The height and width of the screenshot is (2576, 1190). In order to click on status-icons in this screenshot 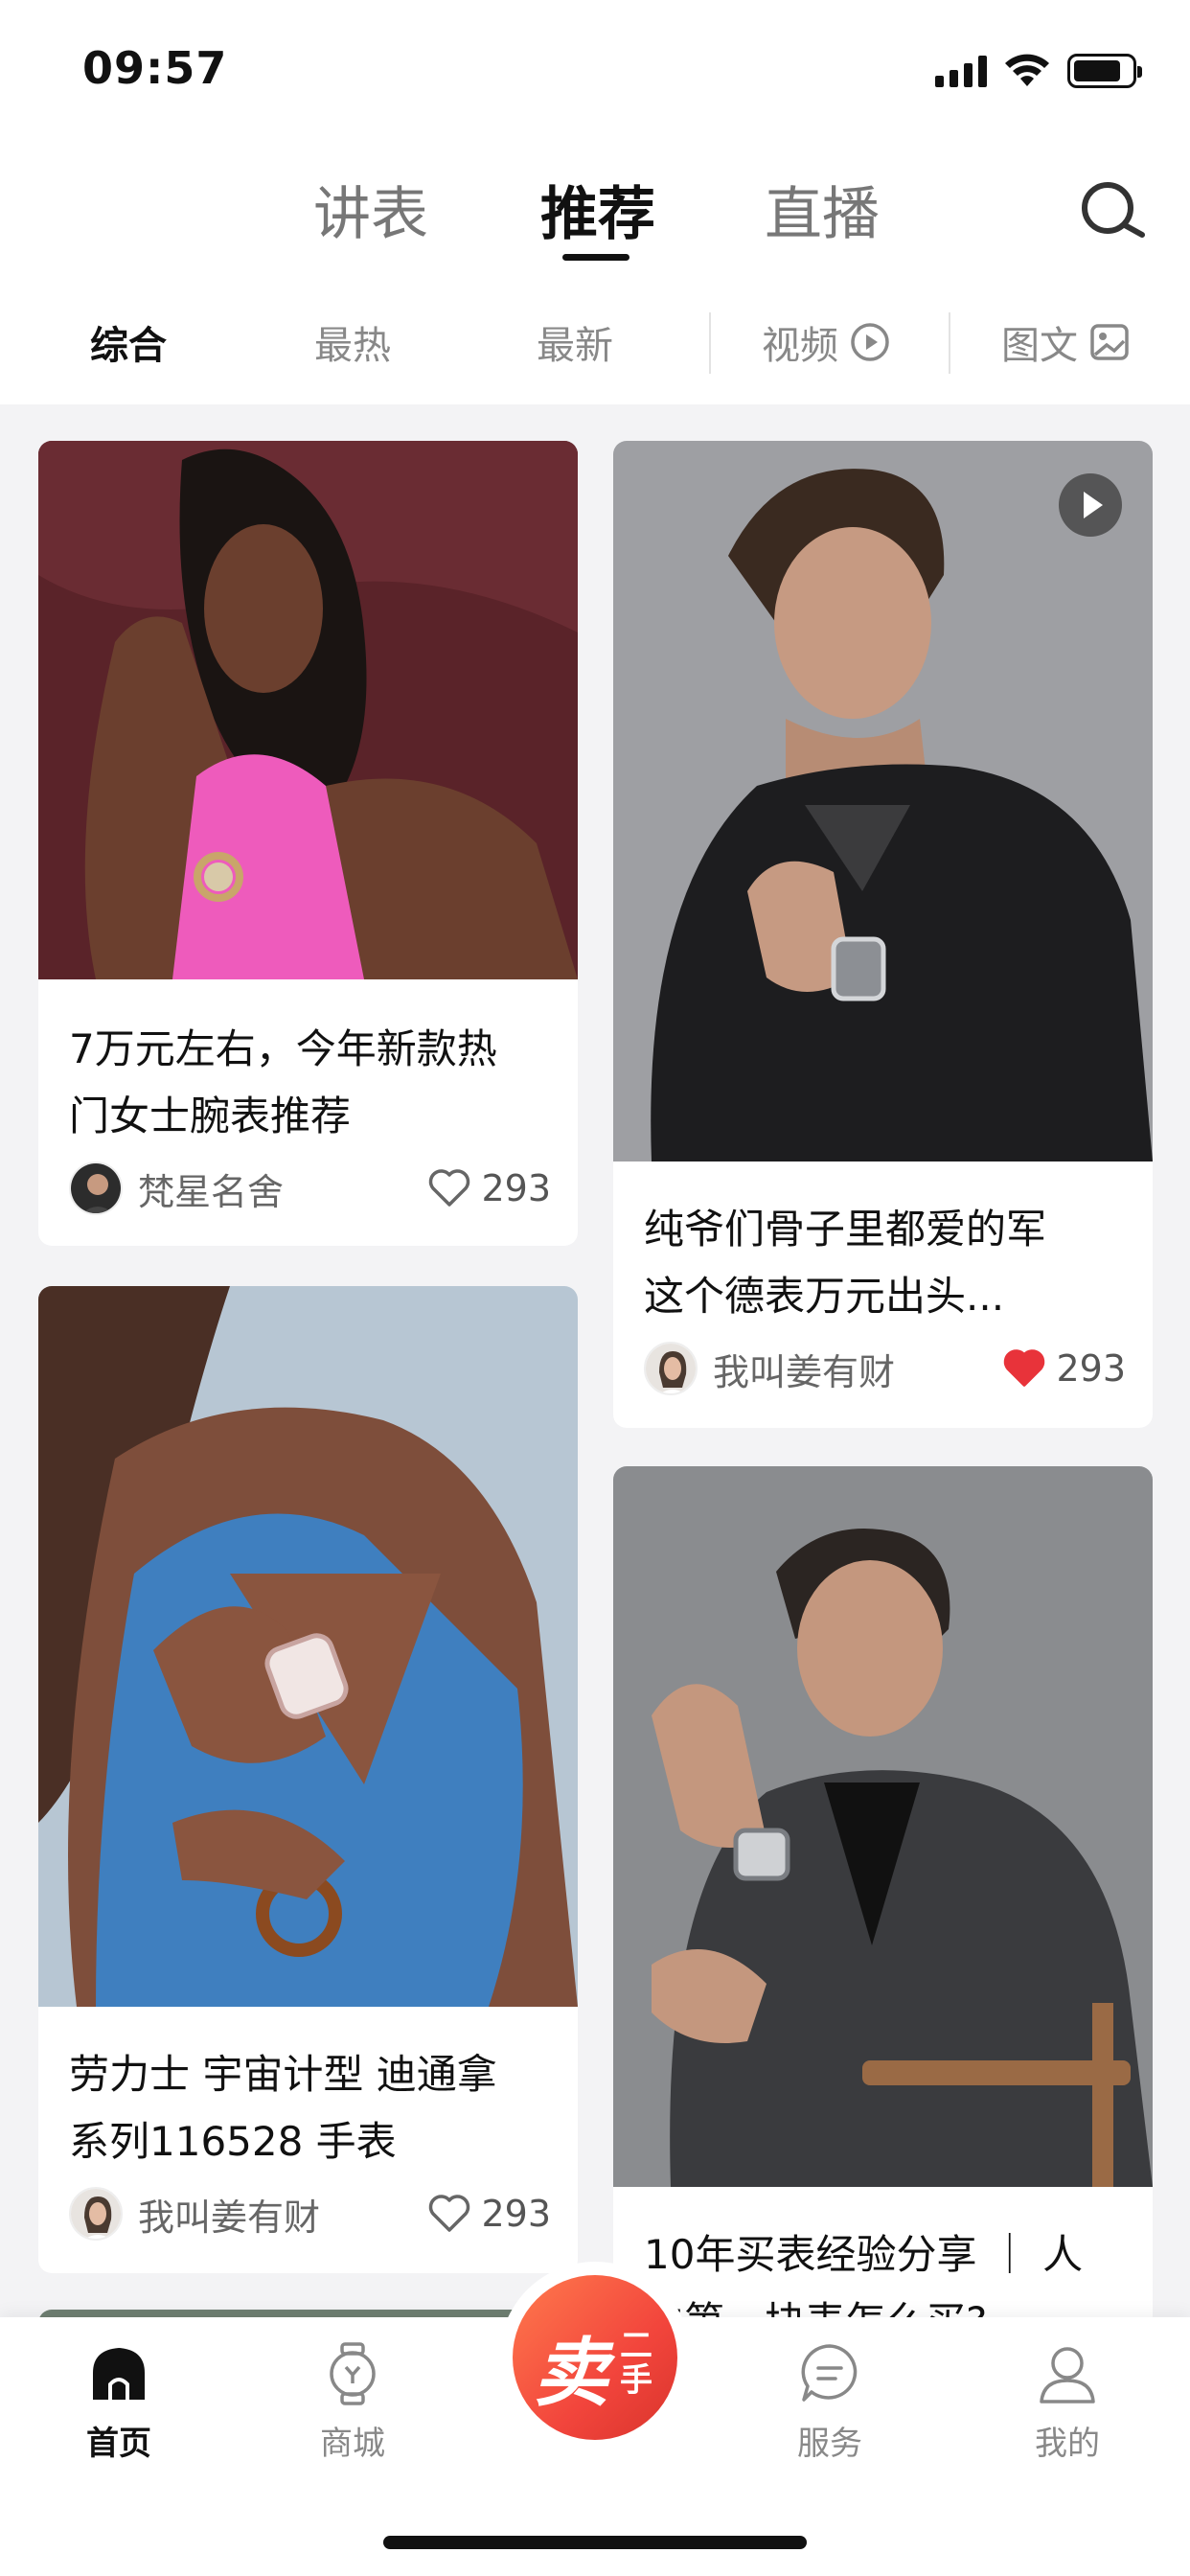, I will do `click(1038, 71)`.